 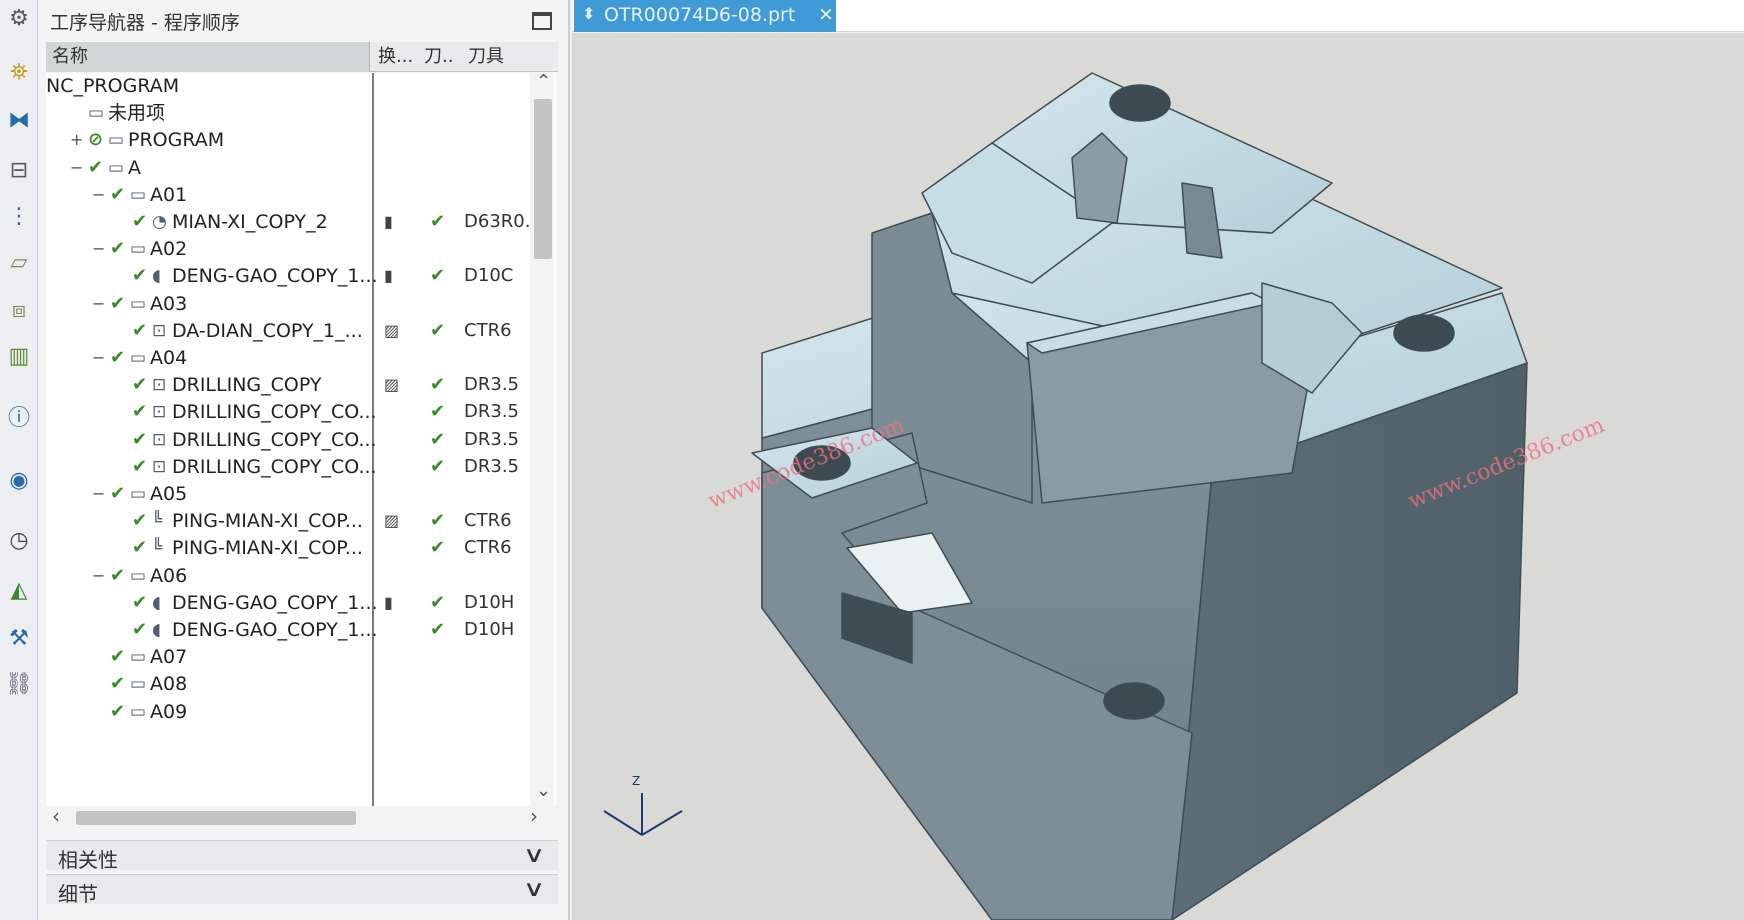 What do you see at coordinates (19, 73) in the screenshot?
I see `machine-tool-view-icon: ⛯` at bounding box center [19, 73].